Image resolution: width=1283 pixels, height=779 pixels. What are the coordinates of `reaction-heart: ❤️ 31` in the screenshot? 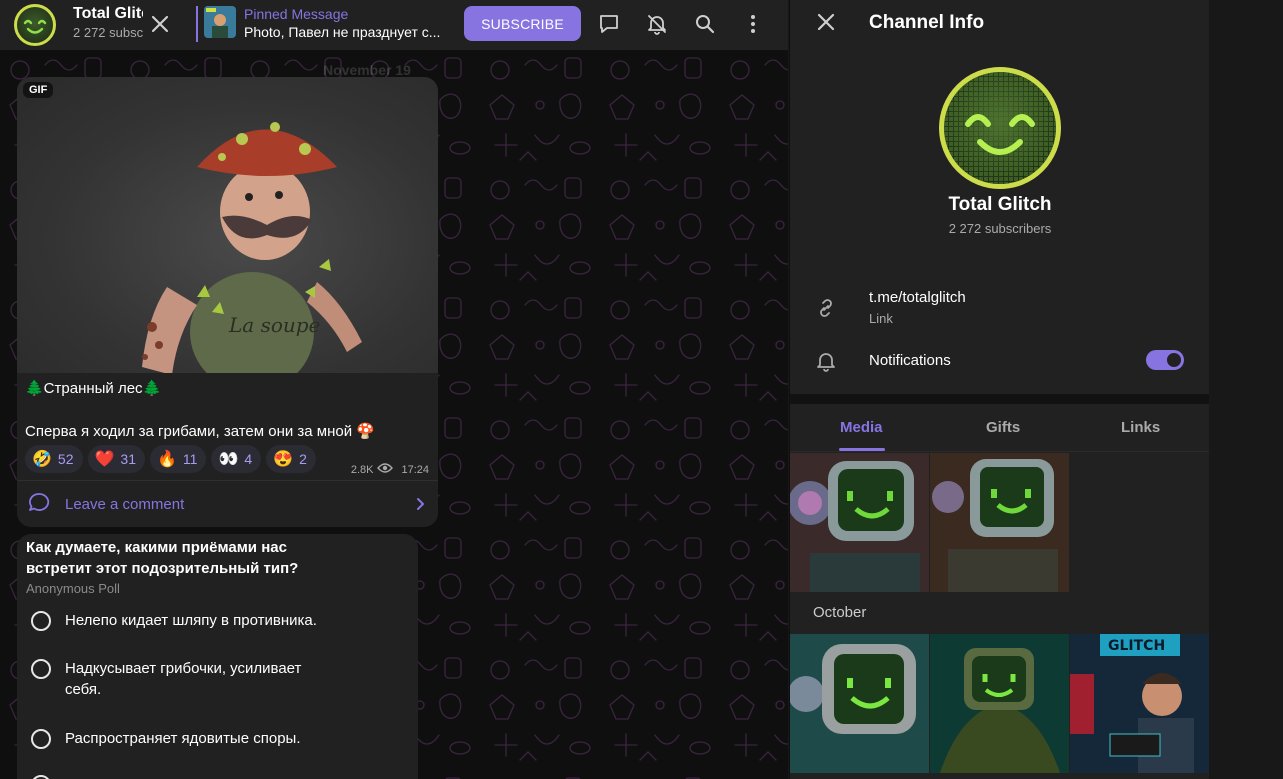 It's located at (116, 459).